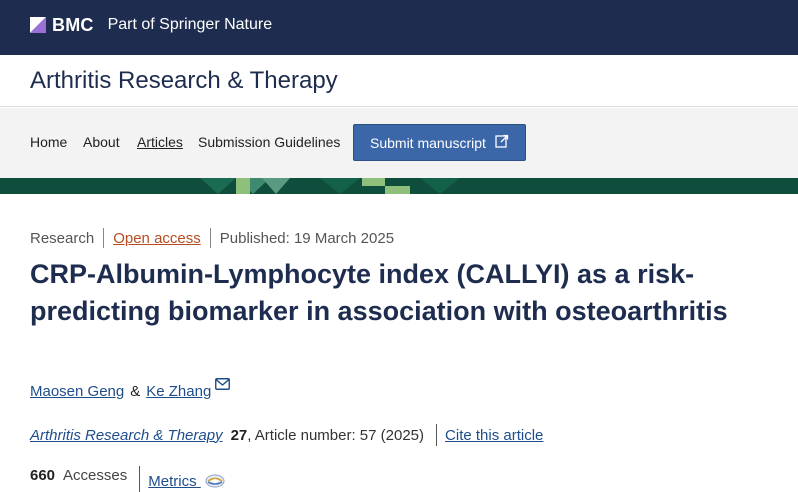 The width and height of the screenshot is (798, 492). Describe the element at coordinates (157, 238) in the screenshot. I see `open-access-link: Open access` at that location.